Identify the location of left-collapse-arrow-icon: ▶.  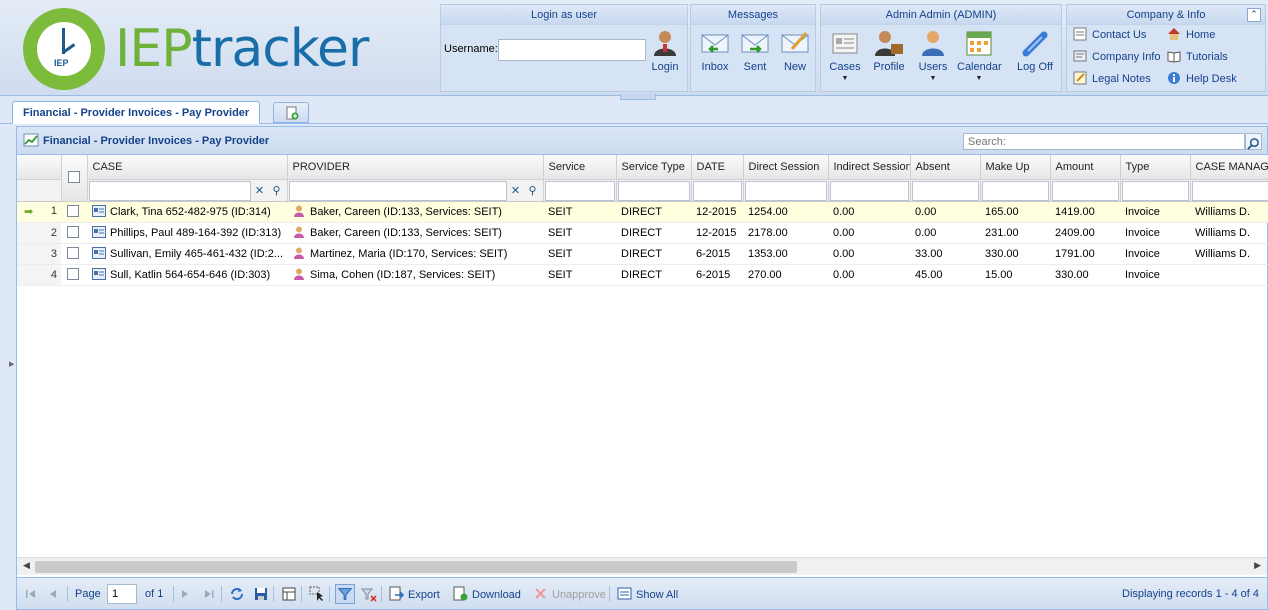
(12, 367).